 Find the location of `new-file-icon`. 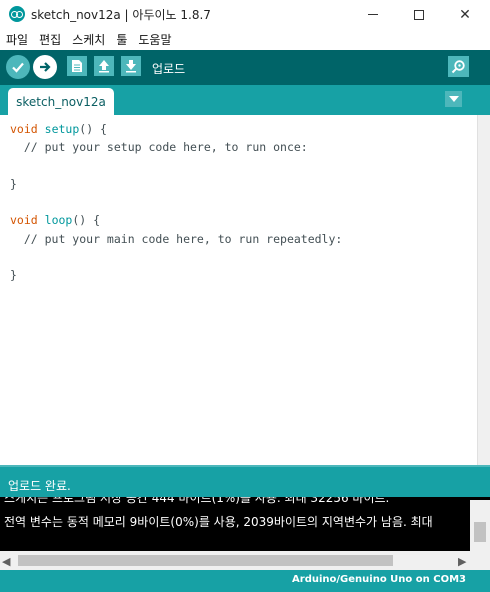

new-file-icon is located at coordinates (77, 66).